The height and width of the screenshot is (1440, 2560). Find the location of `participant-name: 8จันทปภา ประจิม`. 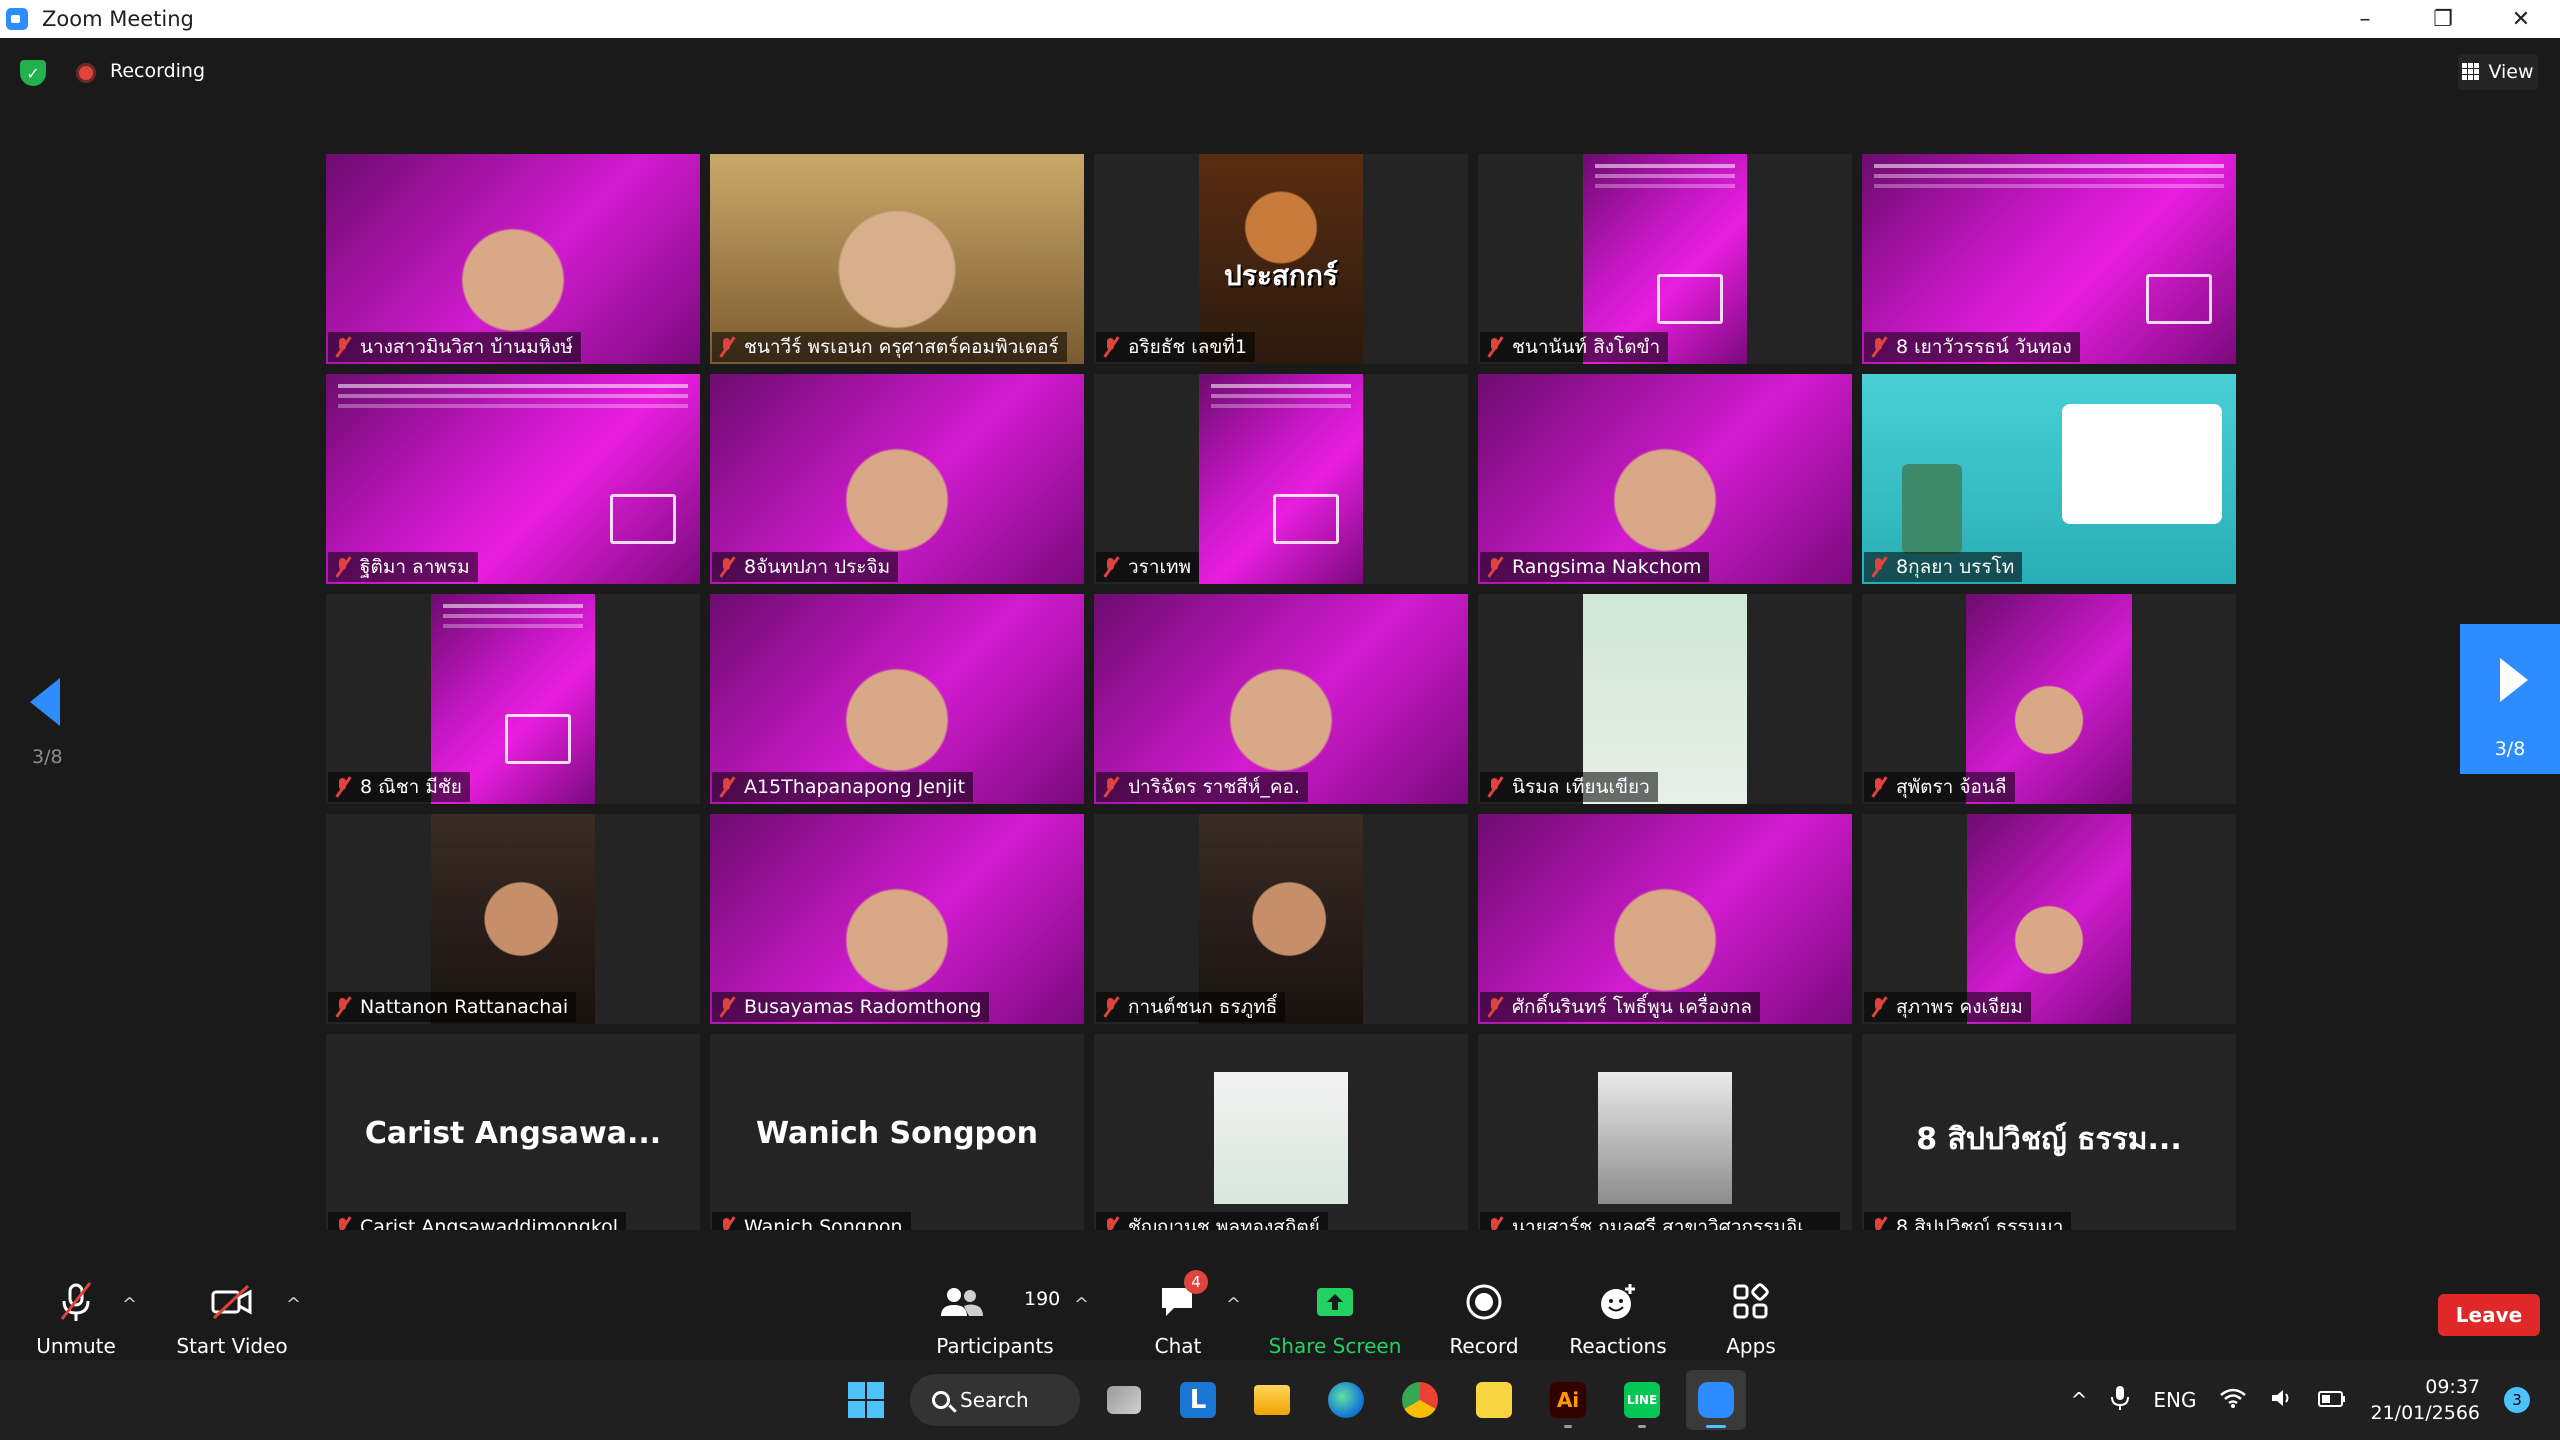

participant-name: 8จันทปภา ประจิม is located at coordinates (817, 567).